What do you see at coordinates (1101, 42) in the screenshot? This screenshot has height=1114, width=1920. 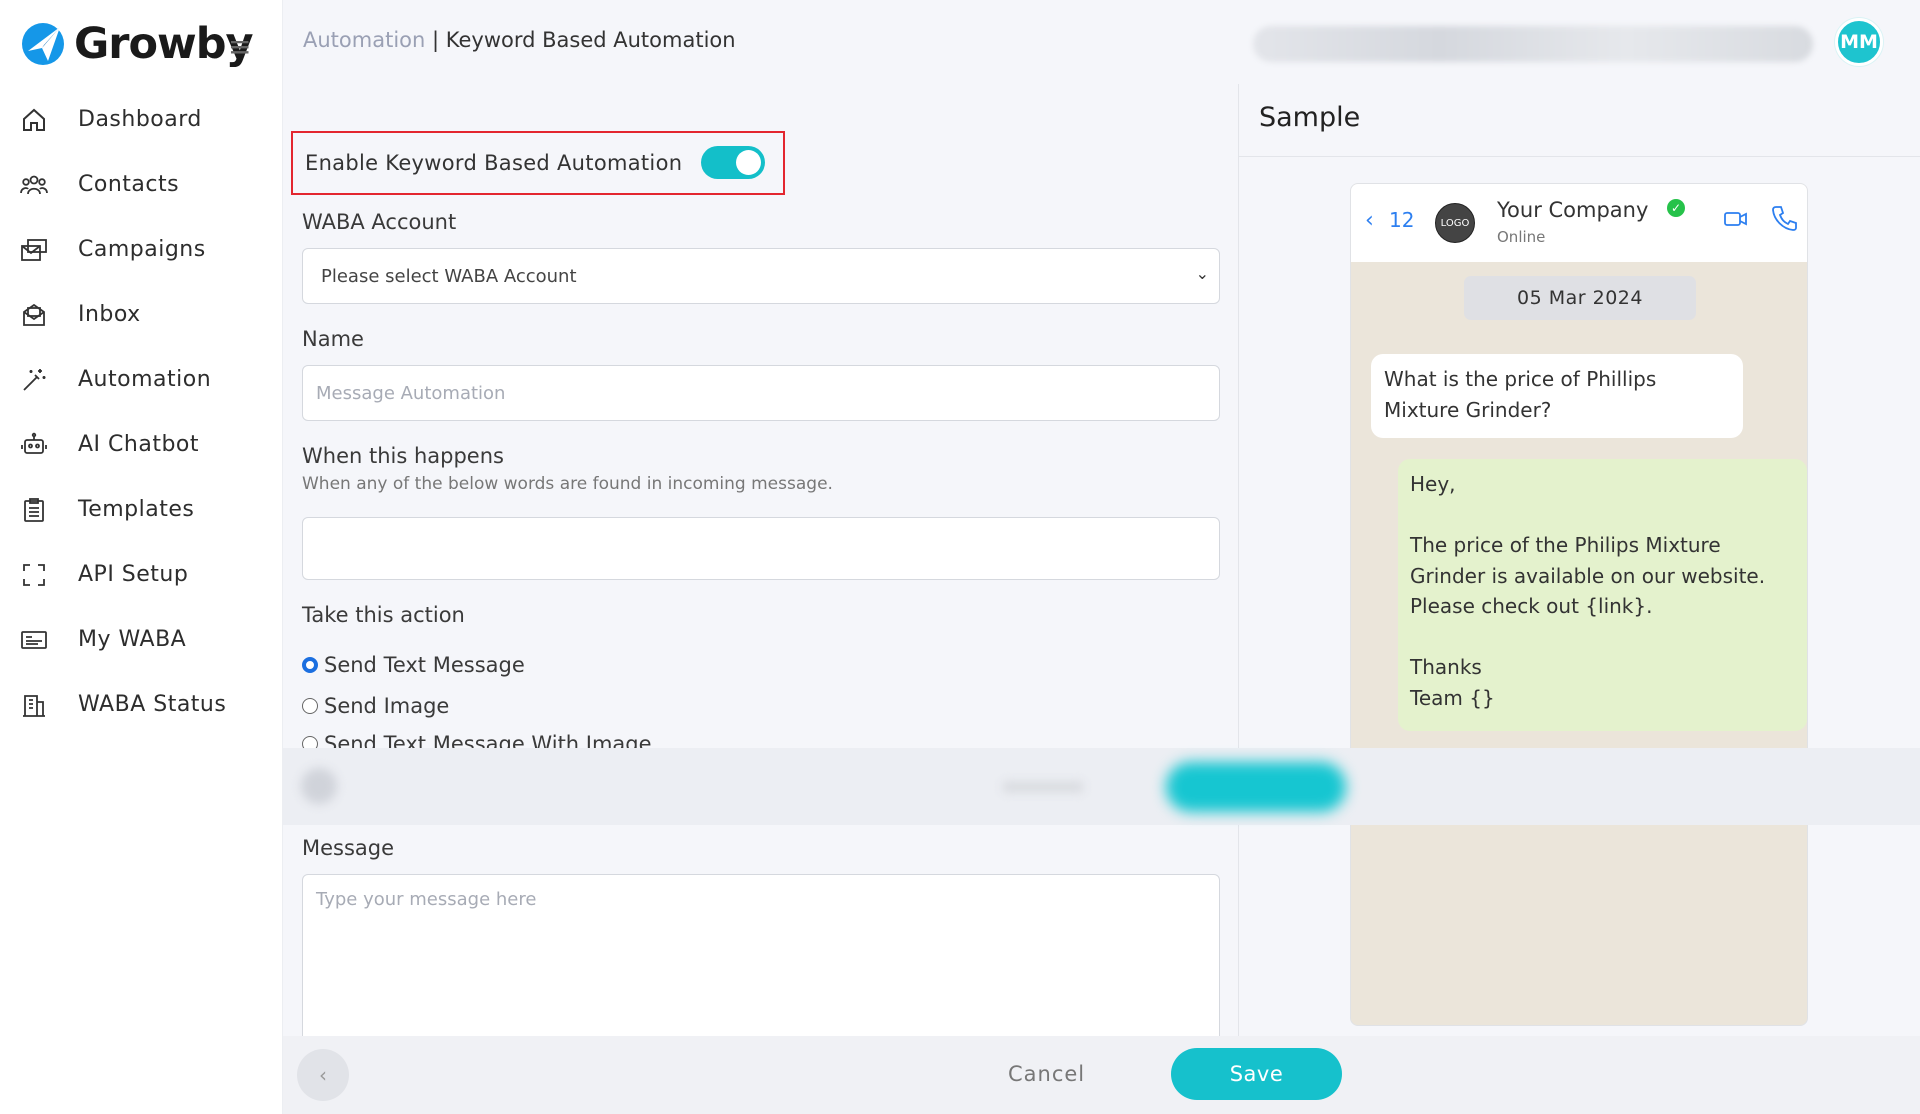 I see `top-header: Automation | Keyword Based Automation MM` at bounding box center [1101, 42].